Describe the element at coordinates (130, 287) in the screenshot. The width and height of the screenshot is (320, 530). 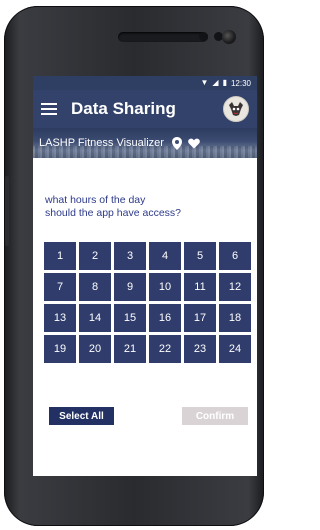
I see `hour-cell: 9` at that location.